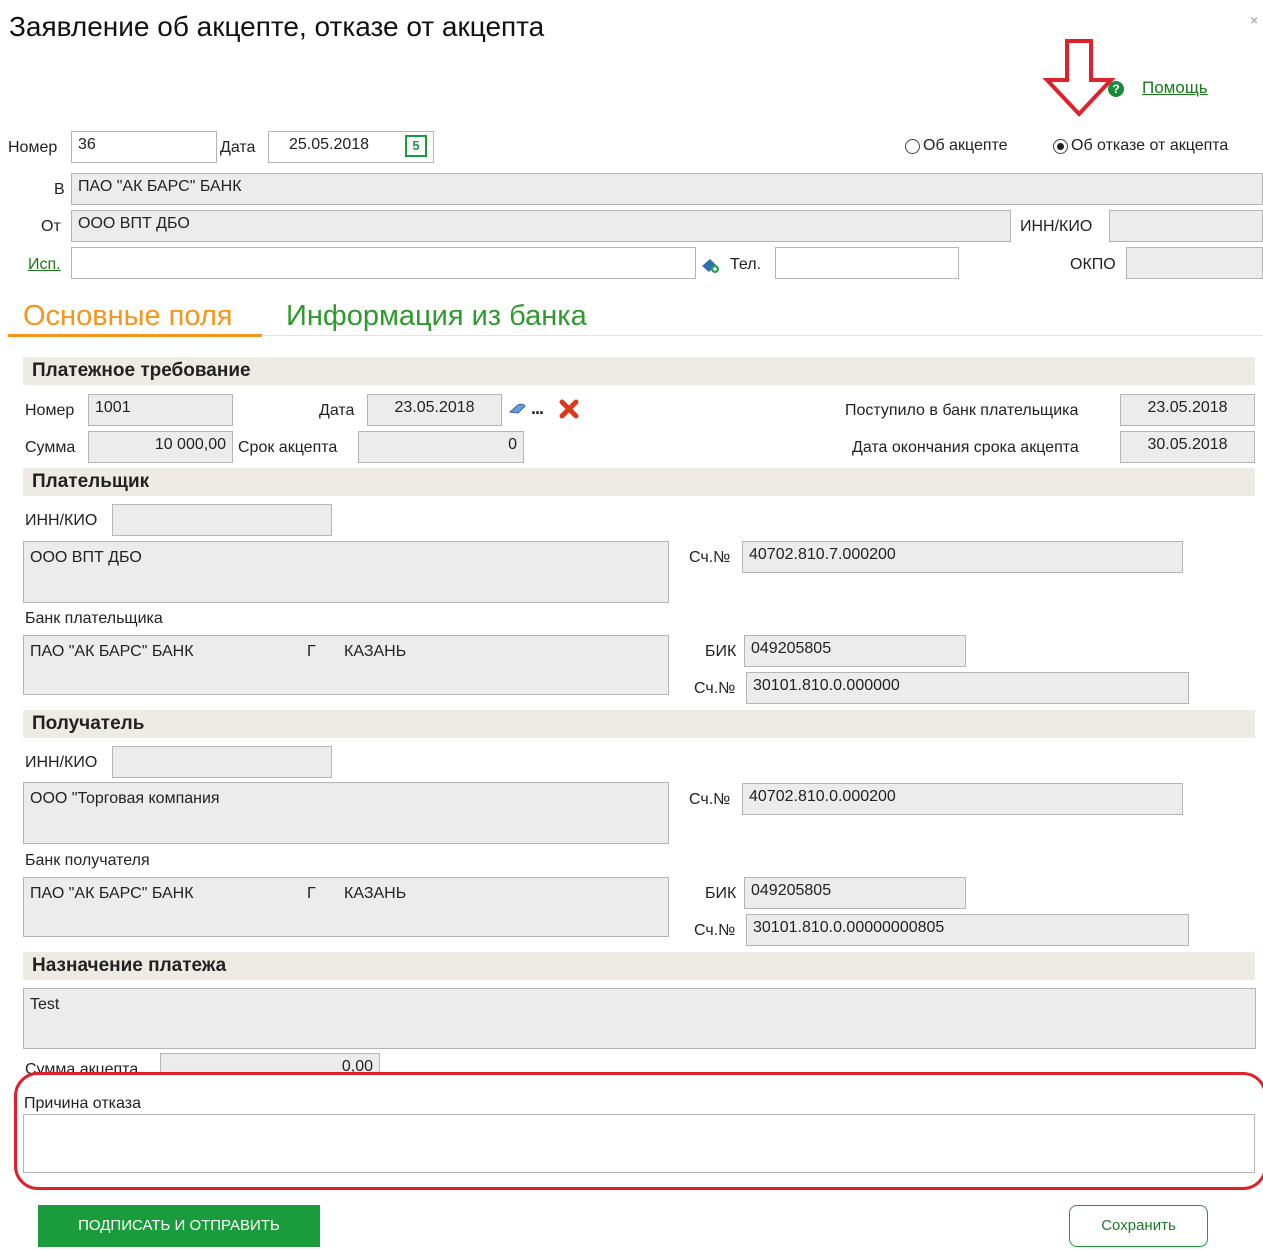  Describe the element at coordinates (746, 264) in the screenshot. I see `phone-label: Тел.` at that location.